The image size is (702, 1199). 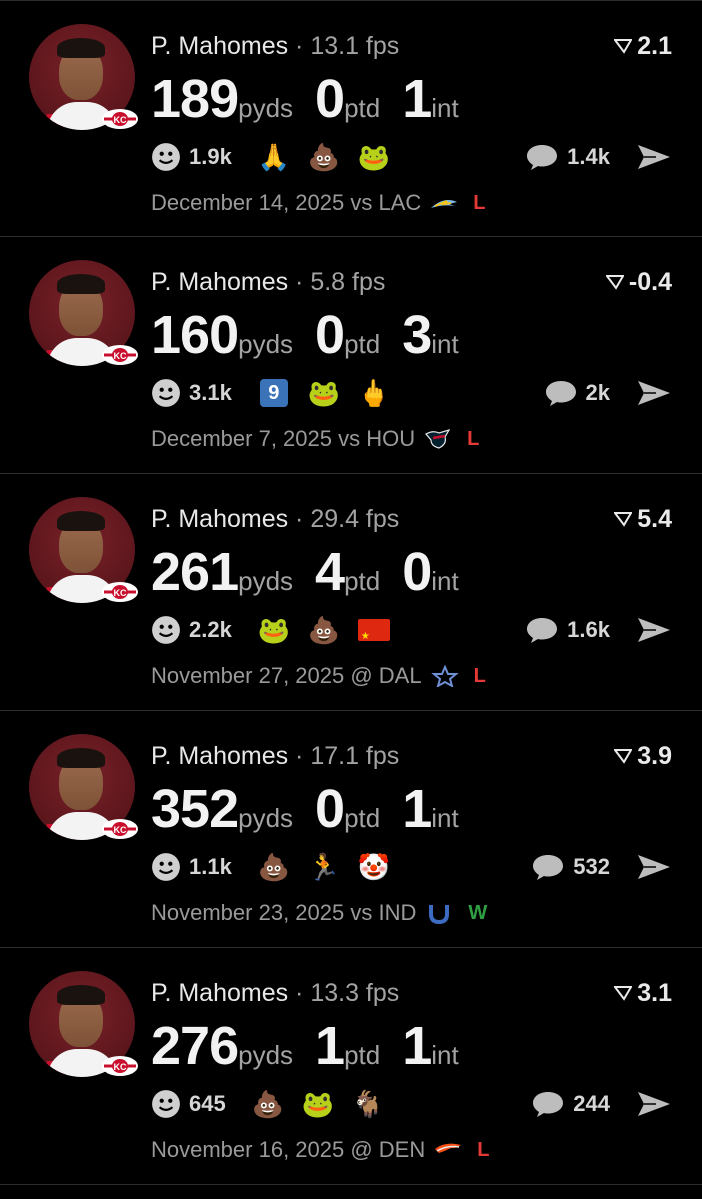 I want to click on emoji-reaction: 🖕, so click(x=374, y=393).